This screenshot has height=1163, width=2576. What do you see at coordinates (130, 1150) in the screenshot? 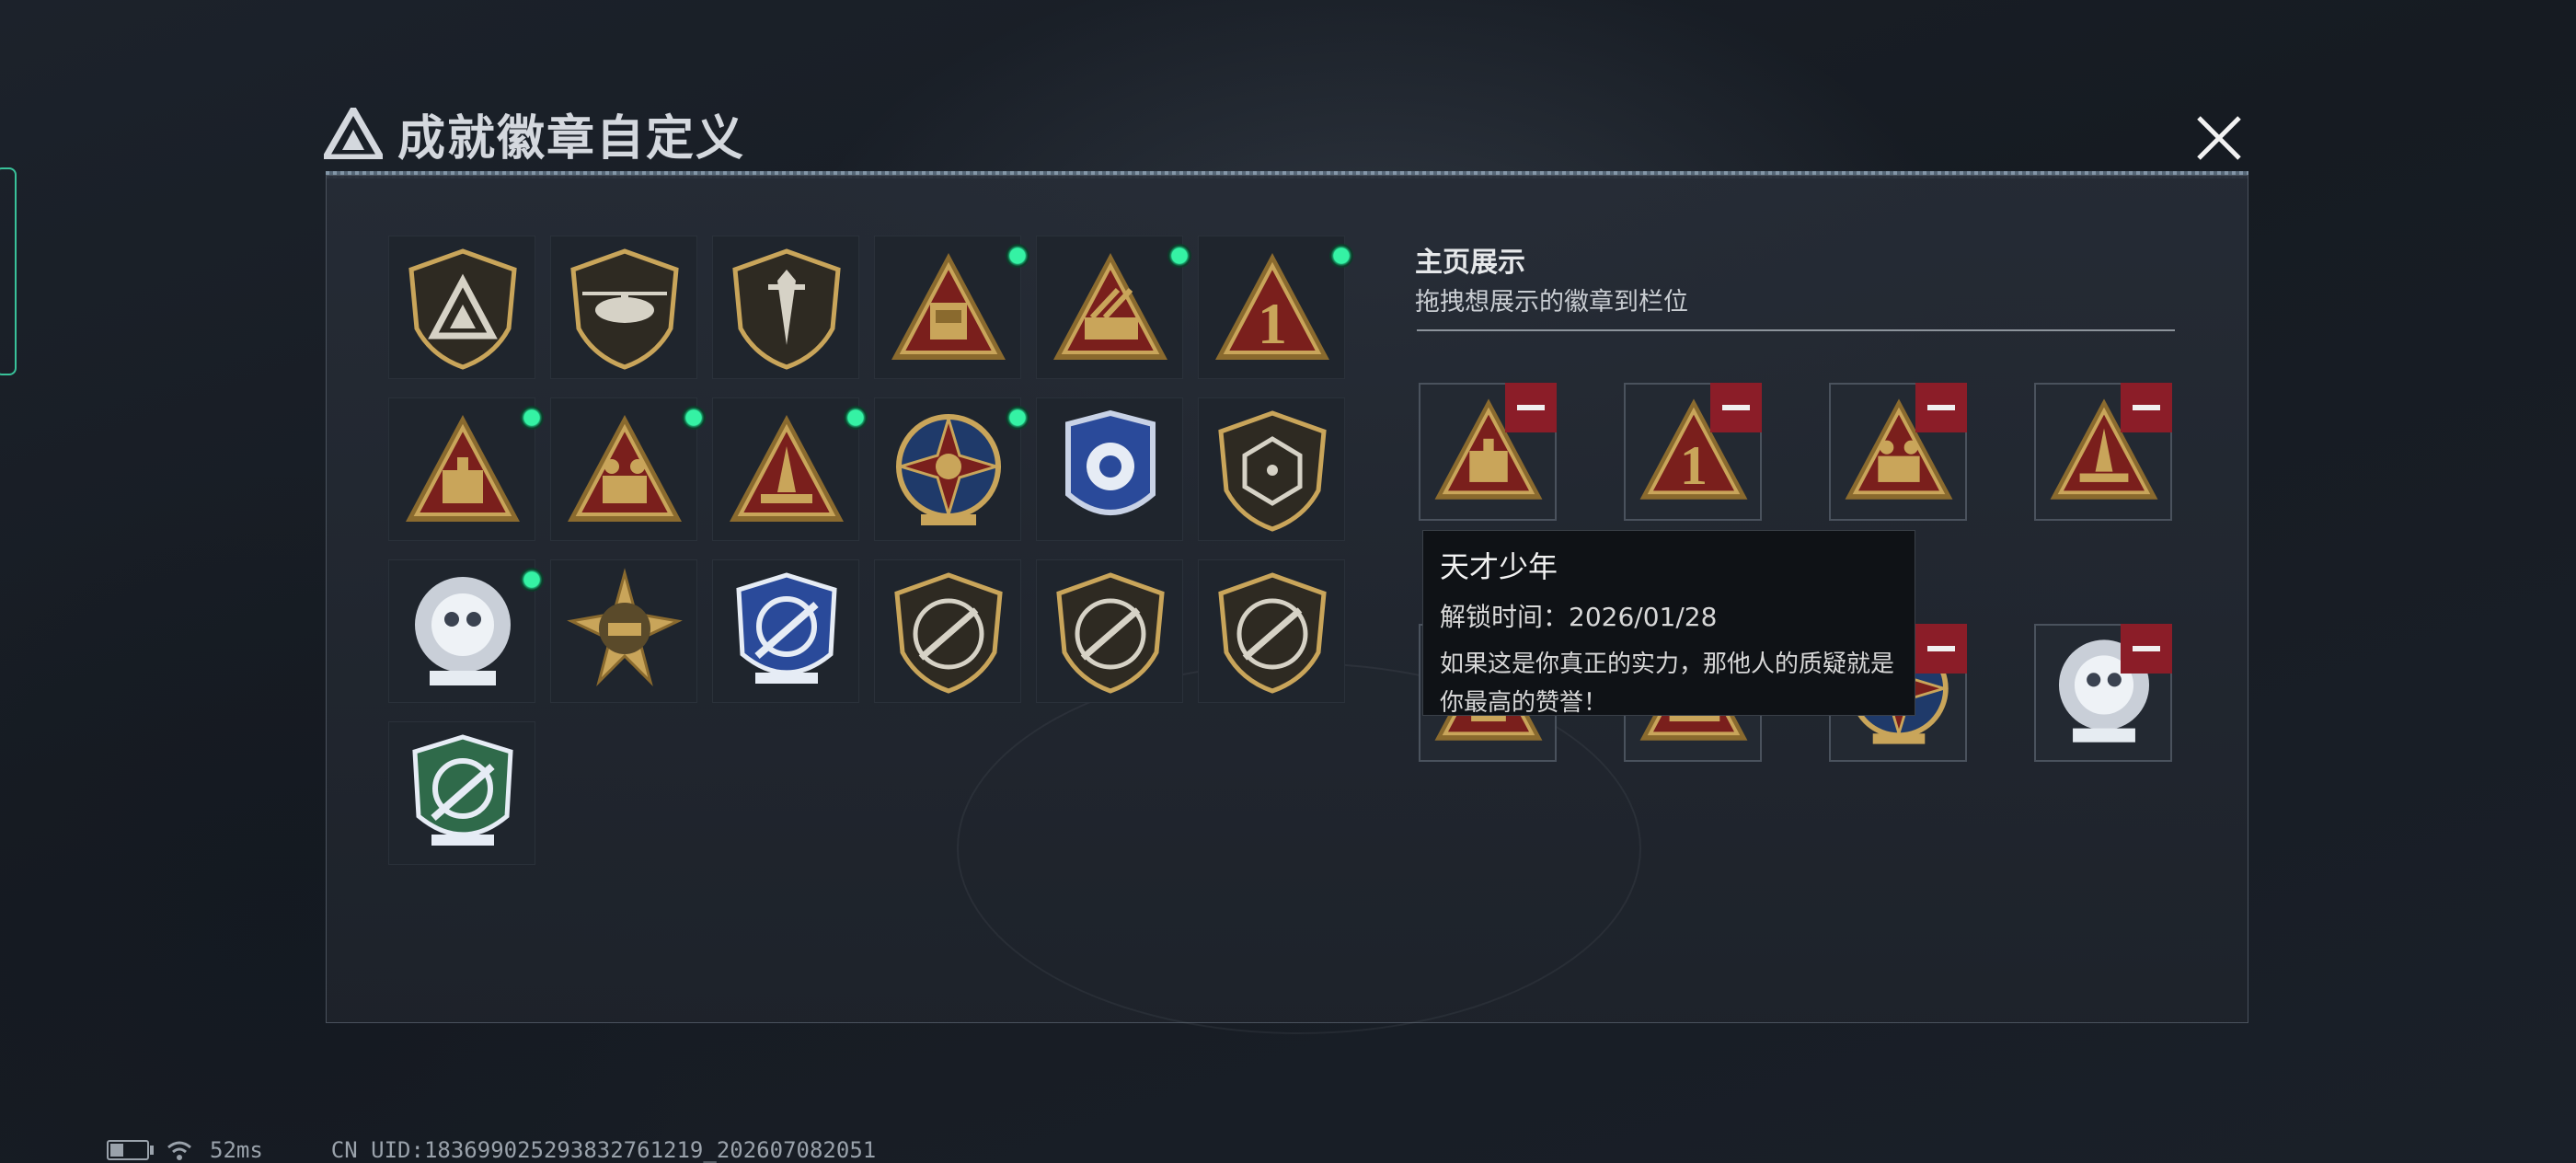
I see `battery-icon` at bounding box center [130, 1150].